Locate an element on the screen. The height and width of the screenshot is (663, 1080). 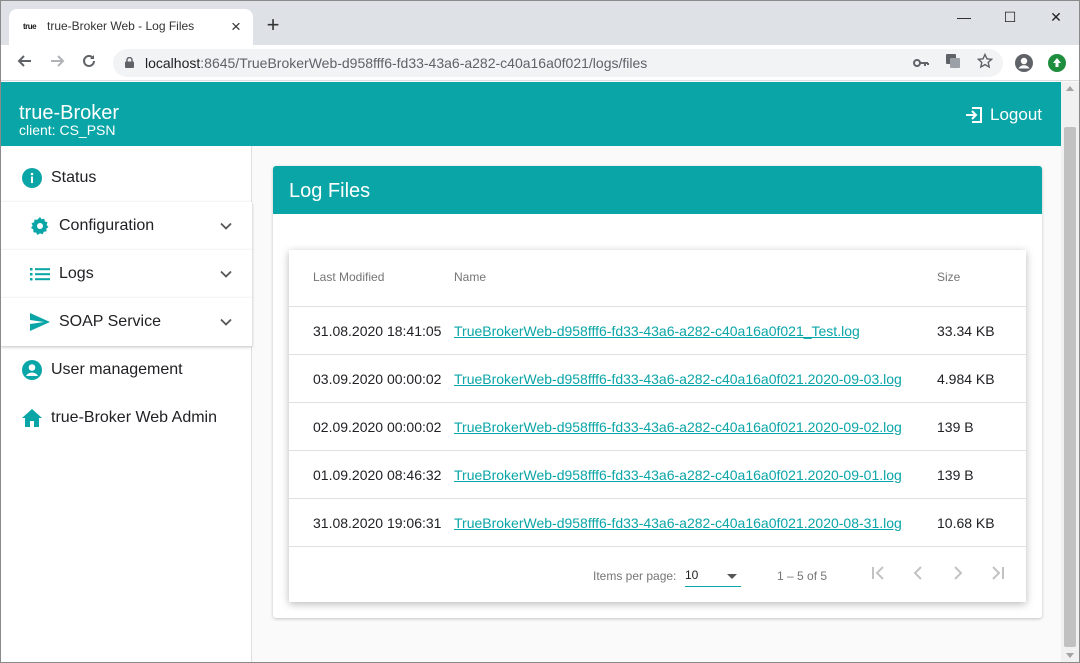
page-scrollbar is located at coordinates (1070, 372).